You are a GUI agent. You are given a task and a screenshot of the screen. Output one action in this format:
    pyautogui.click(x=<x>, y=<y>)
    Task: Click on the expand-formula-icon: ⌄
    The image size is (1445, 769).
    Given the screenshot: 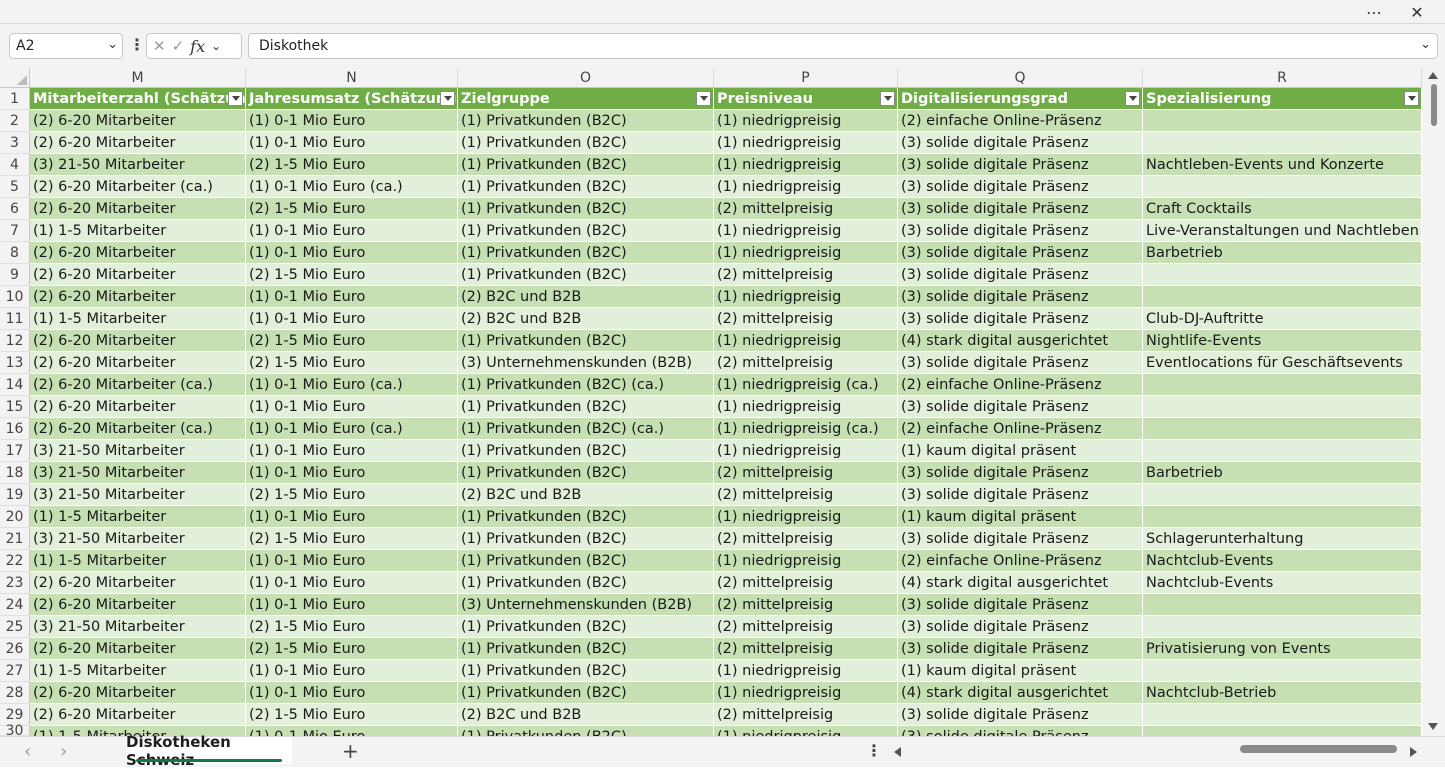 What is the action you would take?
    pyautogui.click(x=1425, y=44)
    